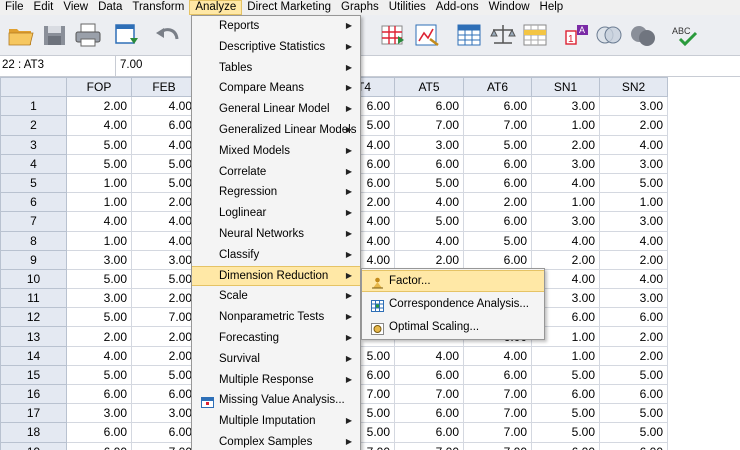 This screenshot has height=450, width=740. Describe the element at coordinates (457, 7) in the screenshot. I see `menu-add-ons: Add-ons` at that location.